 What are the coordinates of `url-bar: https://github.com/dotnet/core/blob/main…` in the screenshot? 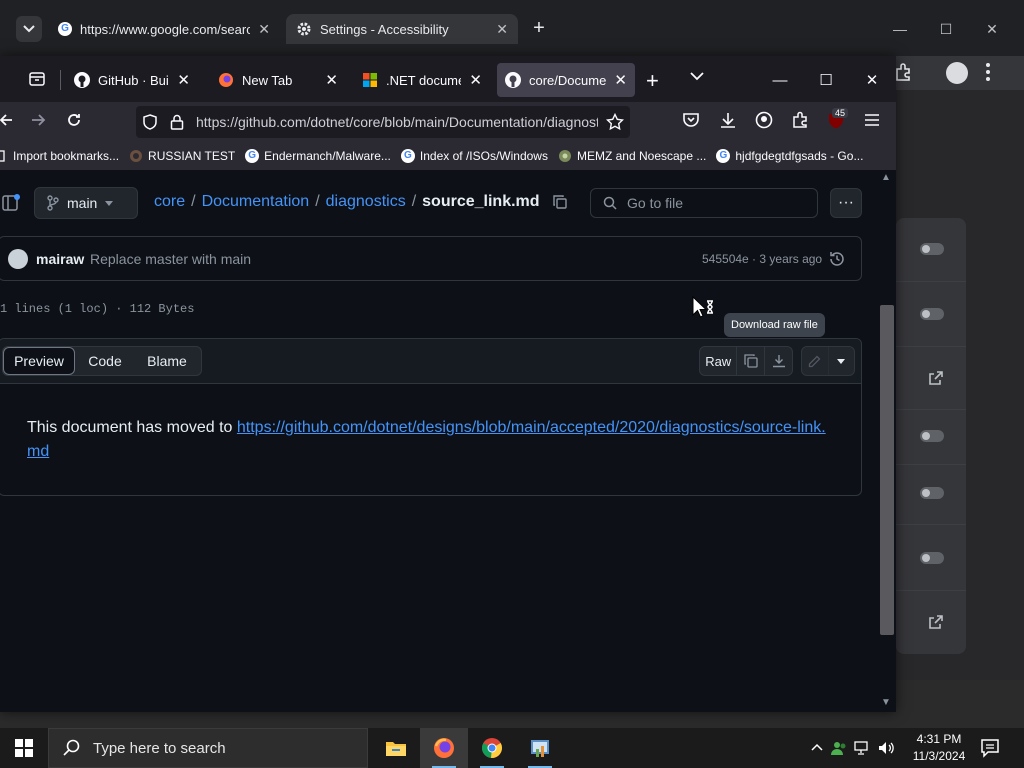 It's located at (383, 122).